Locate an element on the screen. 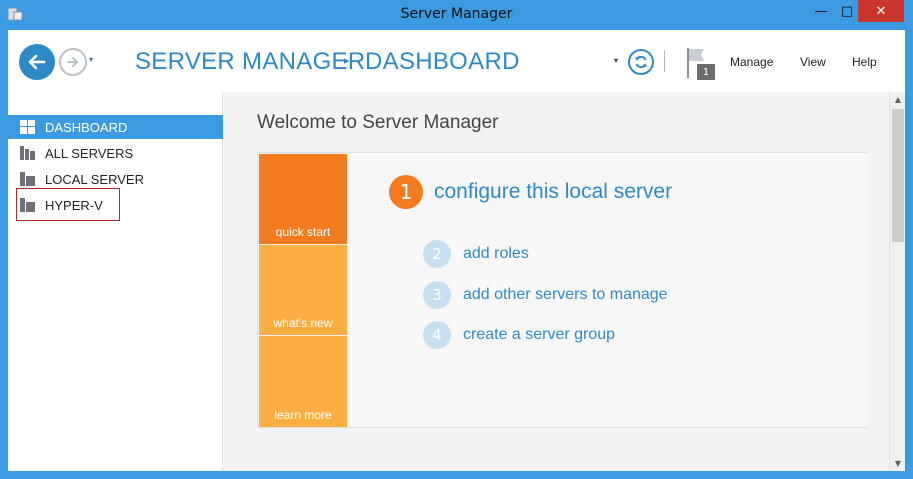  window-title: Server Manager is located at coordinates (456, 14).